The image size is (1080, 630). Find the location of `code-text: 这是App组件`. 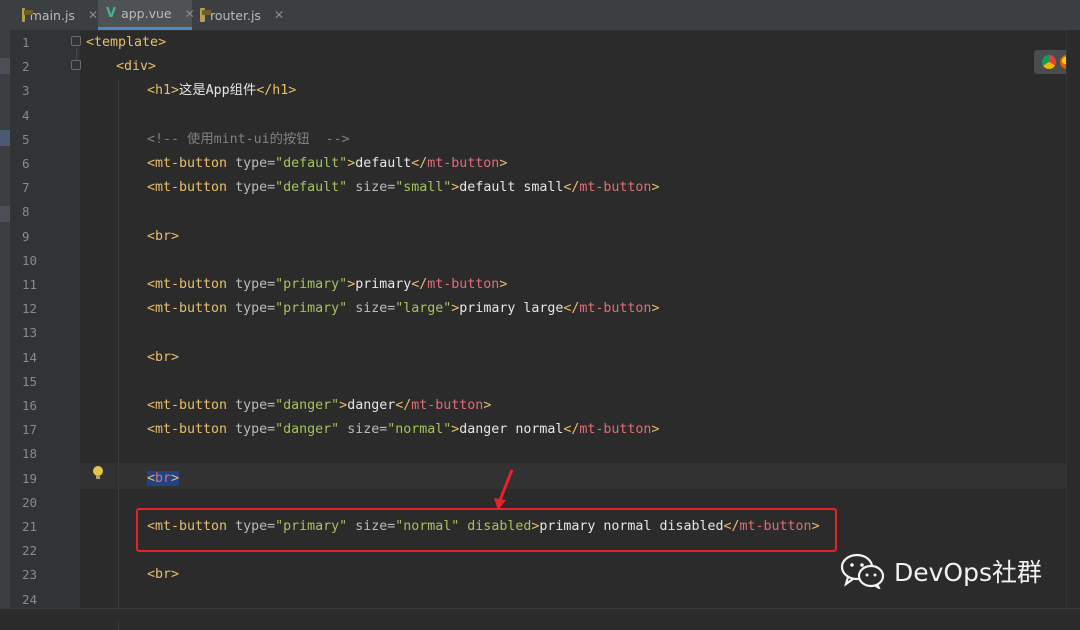

code-text: 这是App组件 is located at coordinates (218, 90).